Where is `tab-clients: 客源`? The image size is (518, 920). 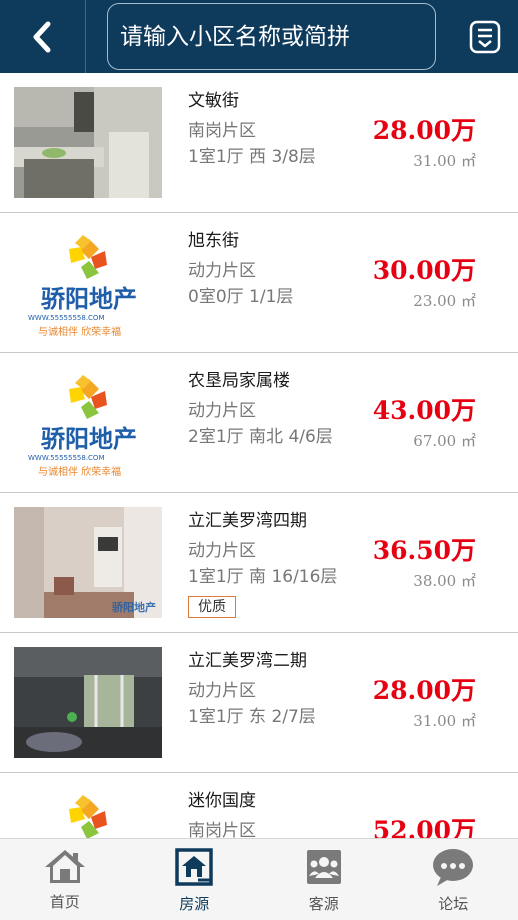
tab-clients: 客源 is located at coordinates (324, 879).